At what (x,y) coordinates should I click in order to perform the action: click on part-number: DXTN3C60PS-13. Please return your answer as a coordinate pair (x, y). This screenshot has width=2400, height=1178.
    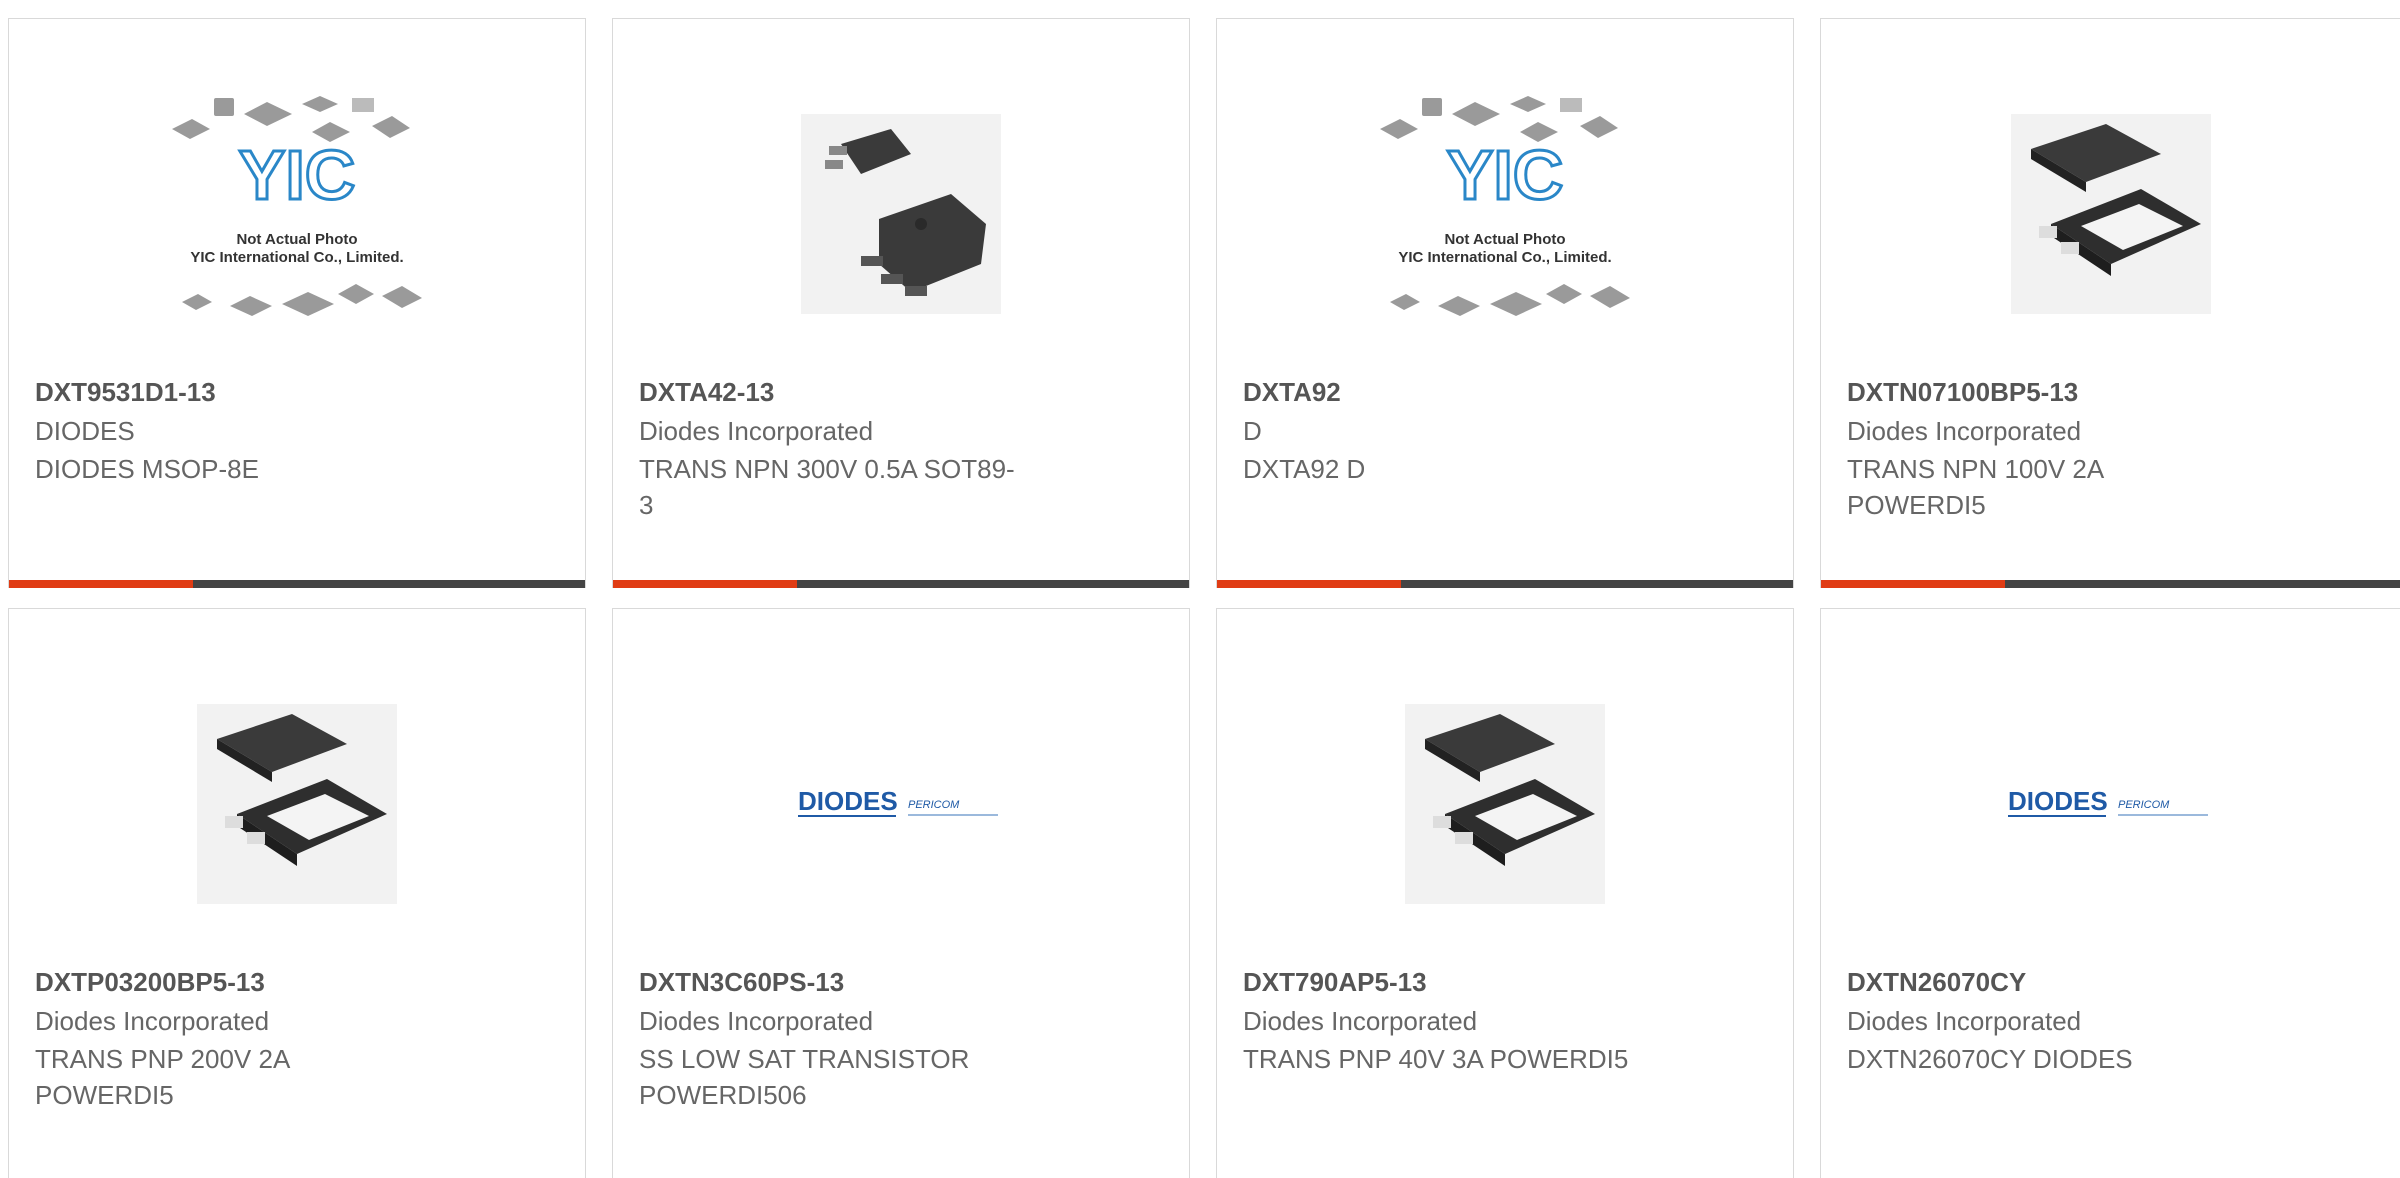
    Looking at the image, I should click on (741, 982).